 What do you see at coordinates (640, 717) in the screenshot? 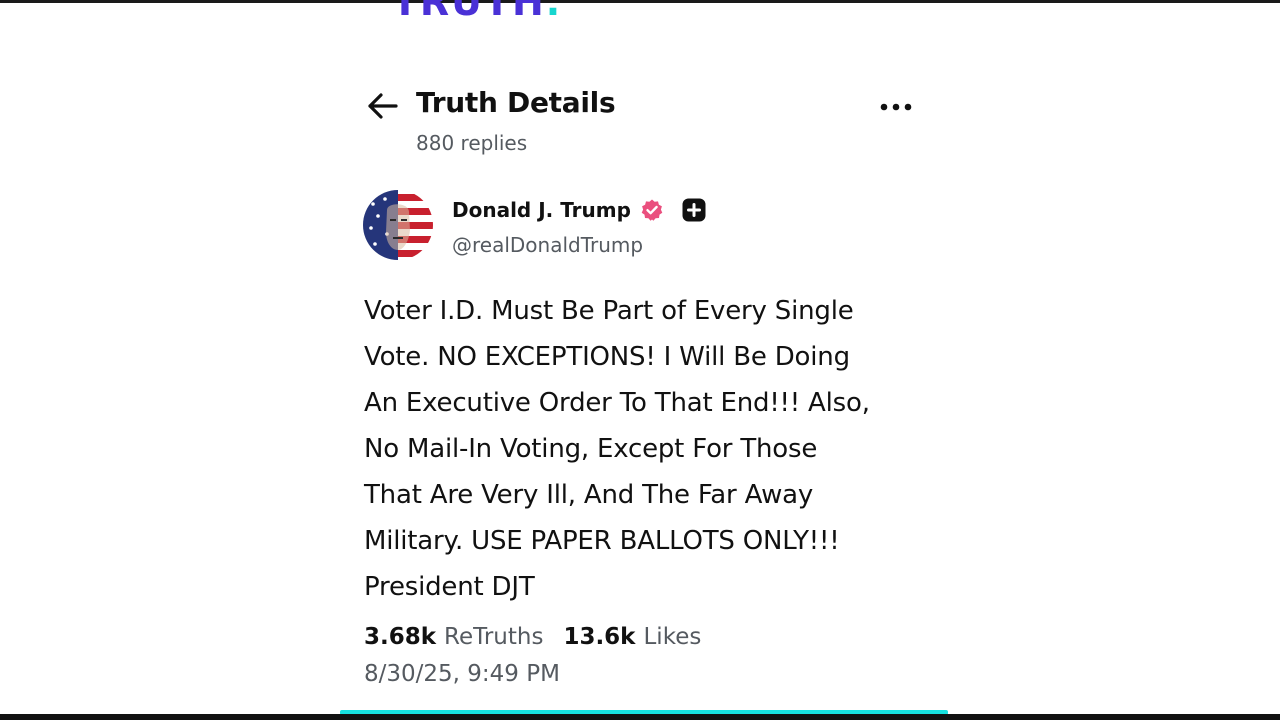
I see `bottom-frame-bar` at bounding box center [640, 717].